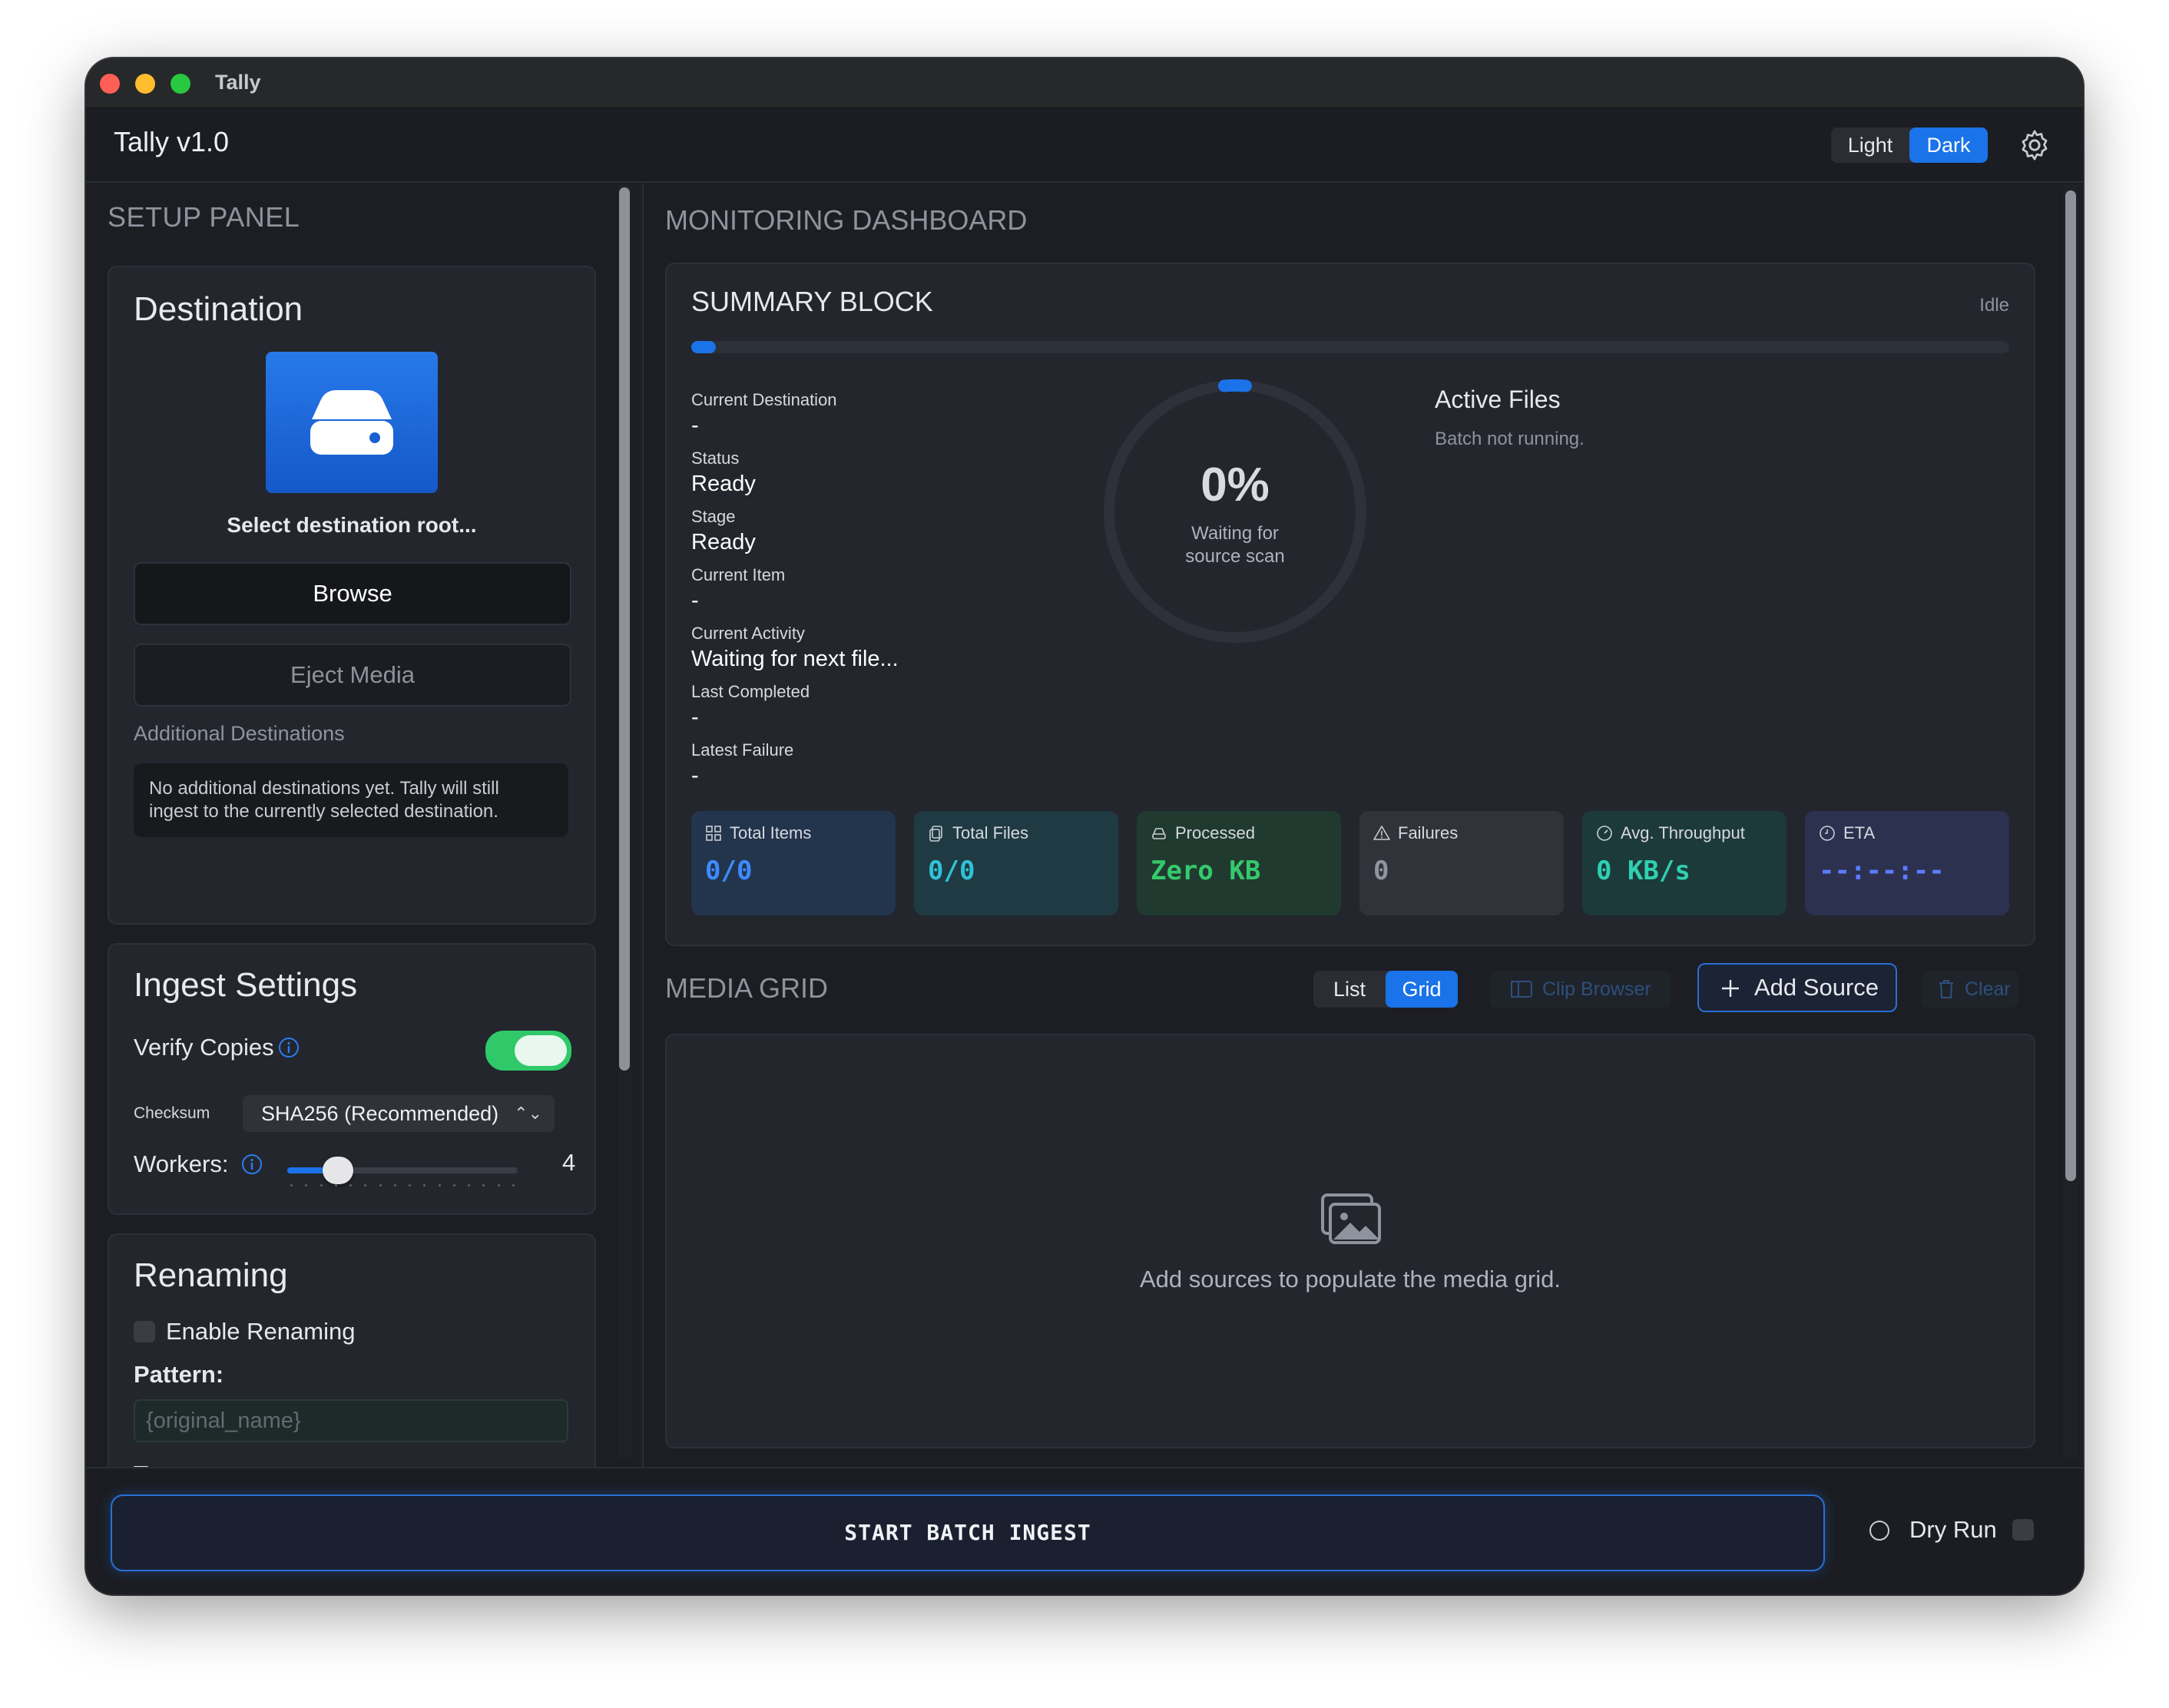 This screenshot has width=2169, height=1708. I want to click on stat-value: 0, so click(1381, 871).